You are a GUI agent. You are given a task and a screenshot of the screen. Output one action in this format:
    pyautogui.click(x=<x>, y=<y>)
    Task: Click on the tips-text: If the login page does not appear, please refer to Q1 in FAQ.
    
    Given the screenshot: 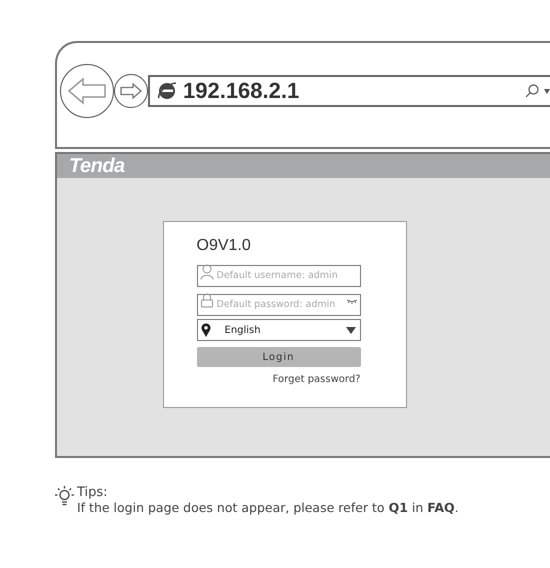 What is the action you would take?
    pyautogui.click(x=268, y=507)
    